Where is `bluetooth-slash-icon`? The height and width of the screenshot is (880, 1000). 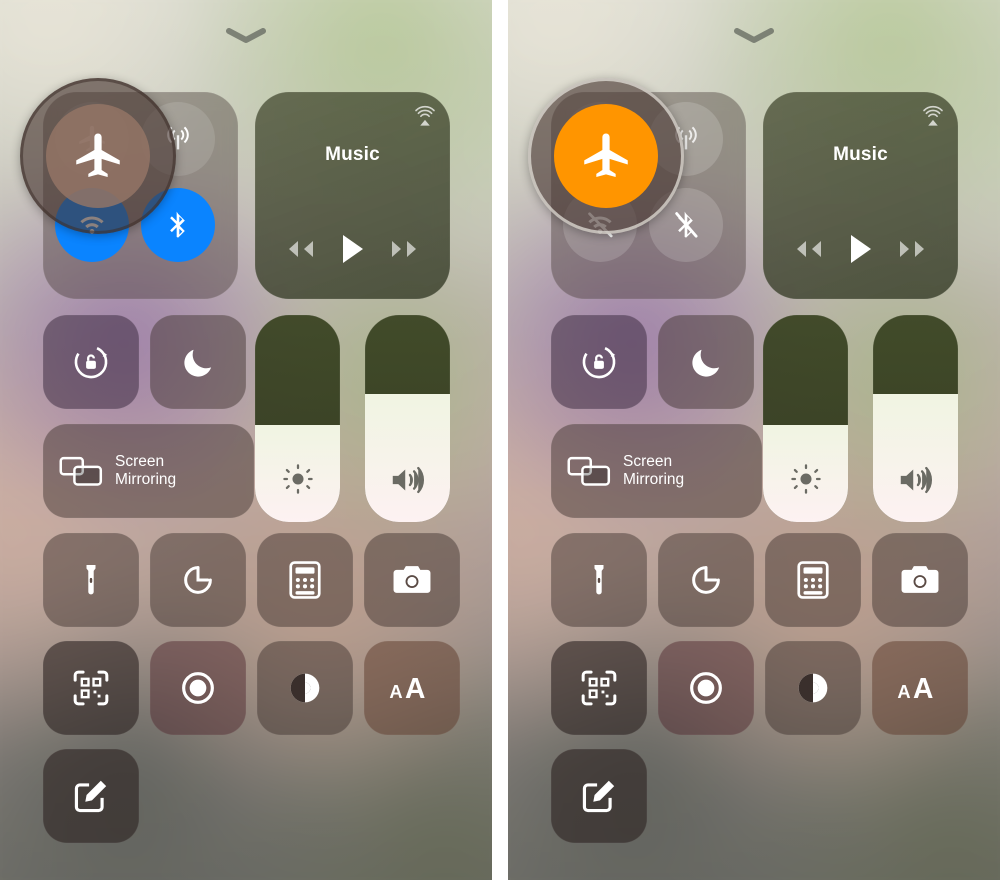 bluetooth-slash-icon is located at coordinates (686, 225).